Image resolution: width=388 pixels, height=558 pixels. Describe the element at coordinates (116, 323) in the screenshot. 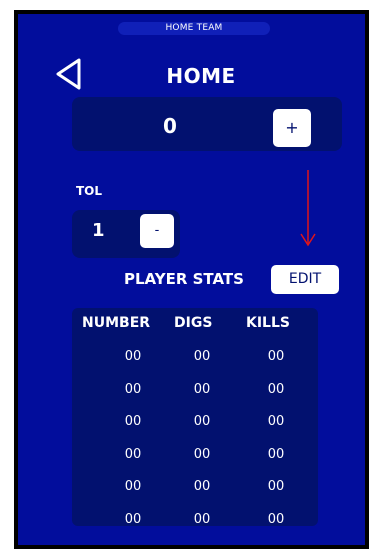

I see `column-header-number: NUMBER` at that location.